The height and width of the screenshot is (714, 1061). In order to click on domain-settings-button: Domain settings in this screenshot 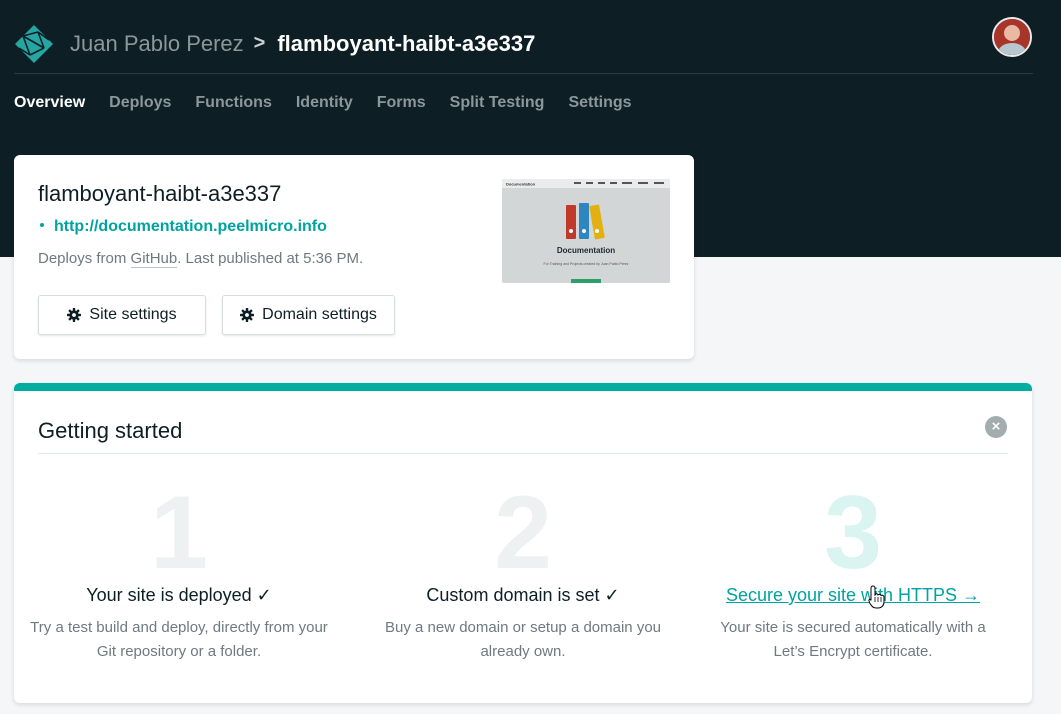, I will do `click(308, 315)`.